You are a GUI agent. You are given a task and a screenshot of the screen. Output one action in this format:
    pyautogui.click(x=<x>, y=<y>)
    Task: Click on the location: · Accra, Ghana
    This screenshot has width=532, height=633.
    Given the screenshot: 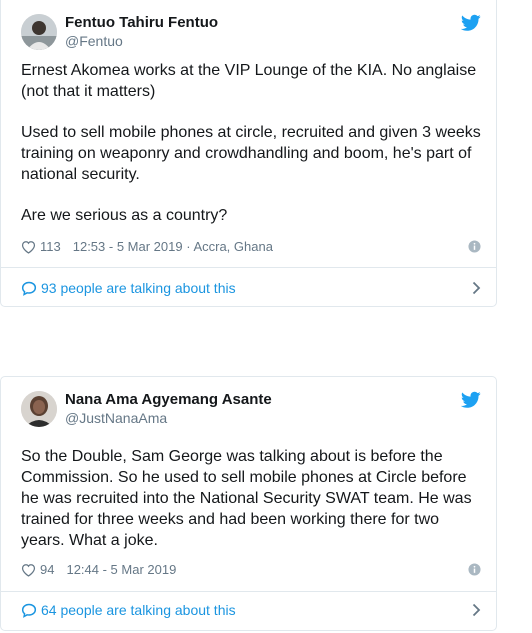 What is the action you would take?
    pyautogui.click(x=229, y=246)
    